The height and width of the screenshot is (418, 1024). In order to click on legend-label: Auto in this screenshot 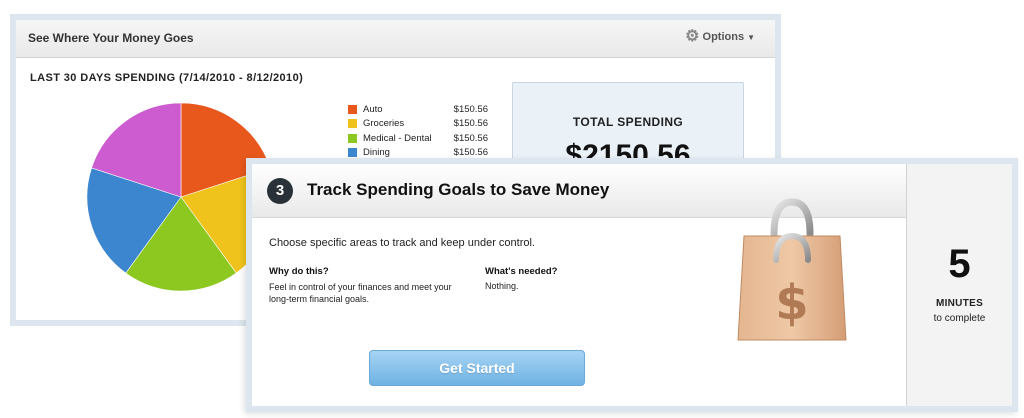, I will do `click(373, 109)`.